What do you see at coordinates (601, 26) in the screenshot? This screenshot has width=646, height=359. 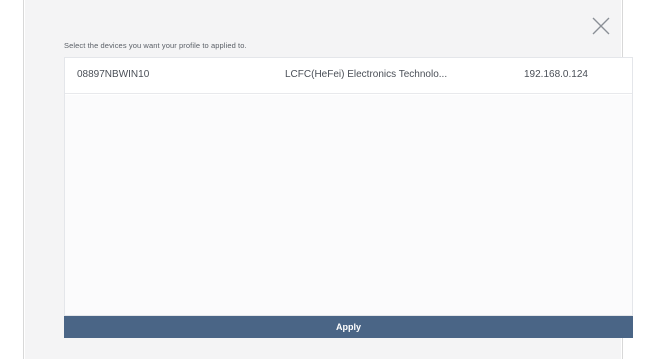 I see `close-icon` at bounding box center [601, 26].